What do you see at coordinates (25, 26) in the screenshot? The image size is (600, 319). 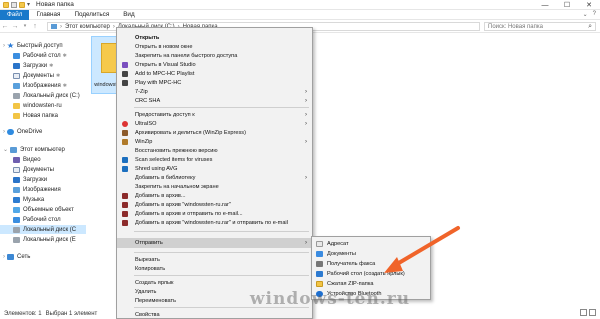 I see `recent-locations-icon: ▾` at bounding box center [25, 26].